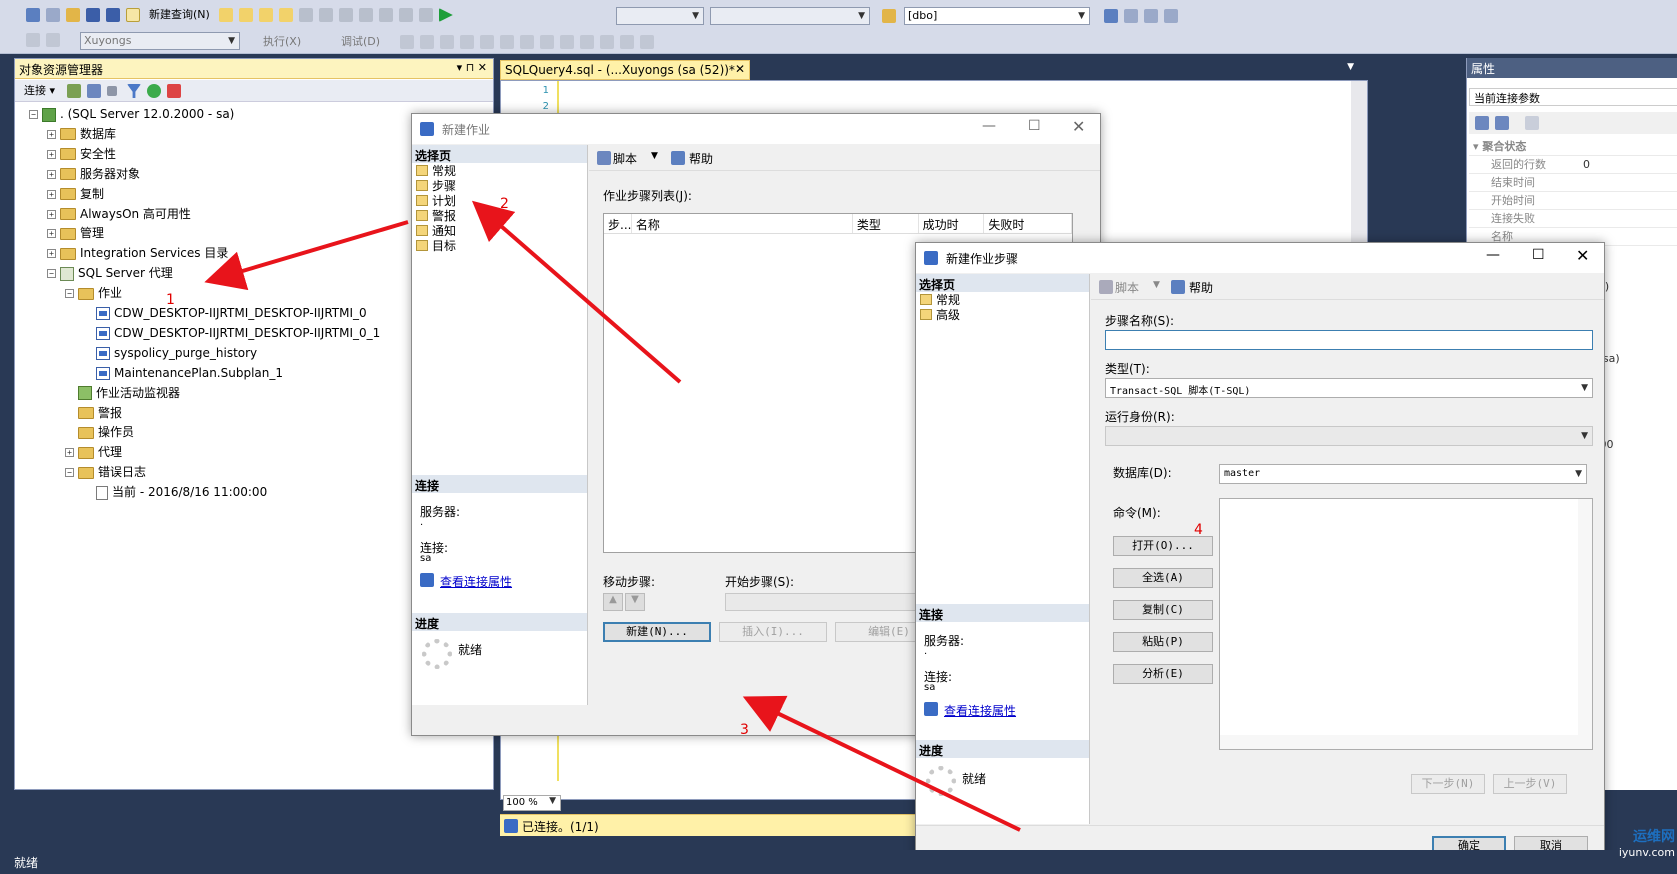 The height and width of the screenshot is (874, 1677). Describe the element at coordinates (170, 300) in the screenshot. I see `annotation-label-1: 1` at that location.